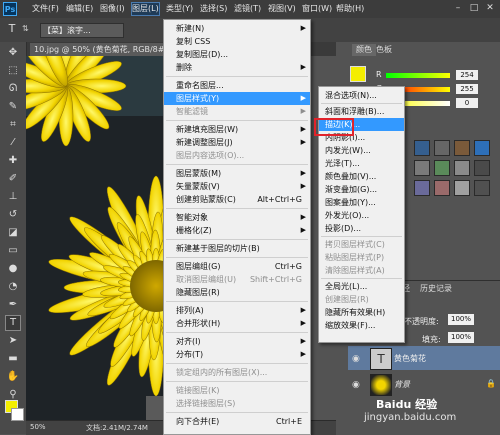 The width and height of the screenshot is (500, 435). I want to click on layer-menu-item: 智能滤镜 ▶, so click(237, 111).